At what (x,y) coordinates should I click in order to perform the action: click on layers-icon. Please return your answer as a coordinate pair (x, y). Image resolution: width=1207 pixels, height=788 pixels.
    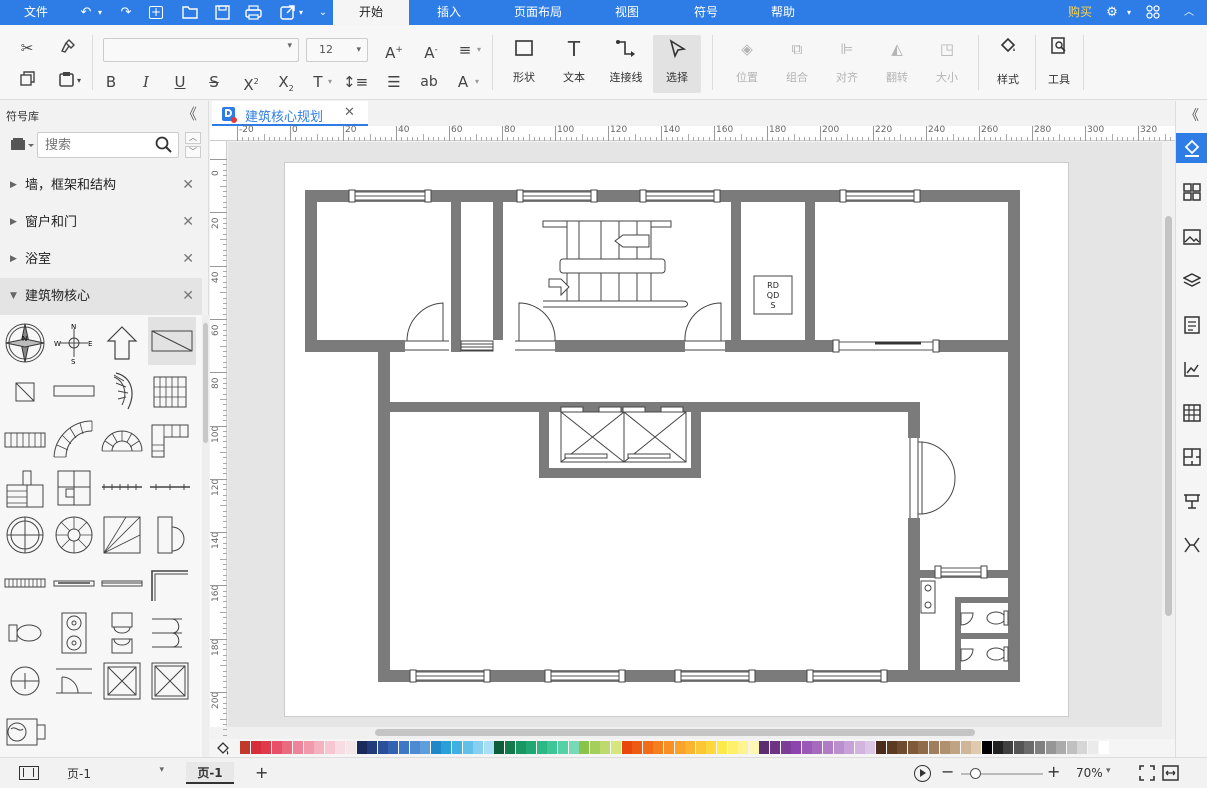
    Looking at the image, I should click on (1191, 281).